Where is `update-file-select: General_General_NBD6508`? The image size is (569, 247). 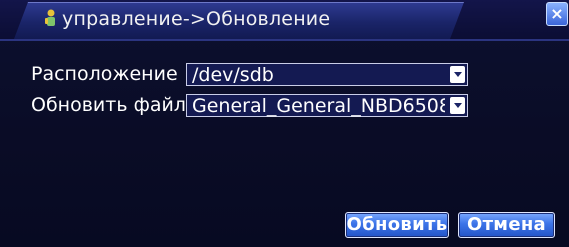
update-file-select: General_General_NBD6508 is located at coordinates (327, 105).